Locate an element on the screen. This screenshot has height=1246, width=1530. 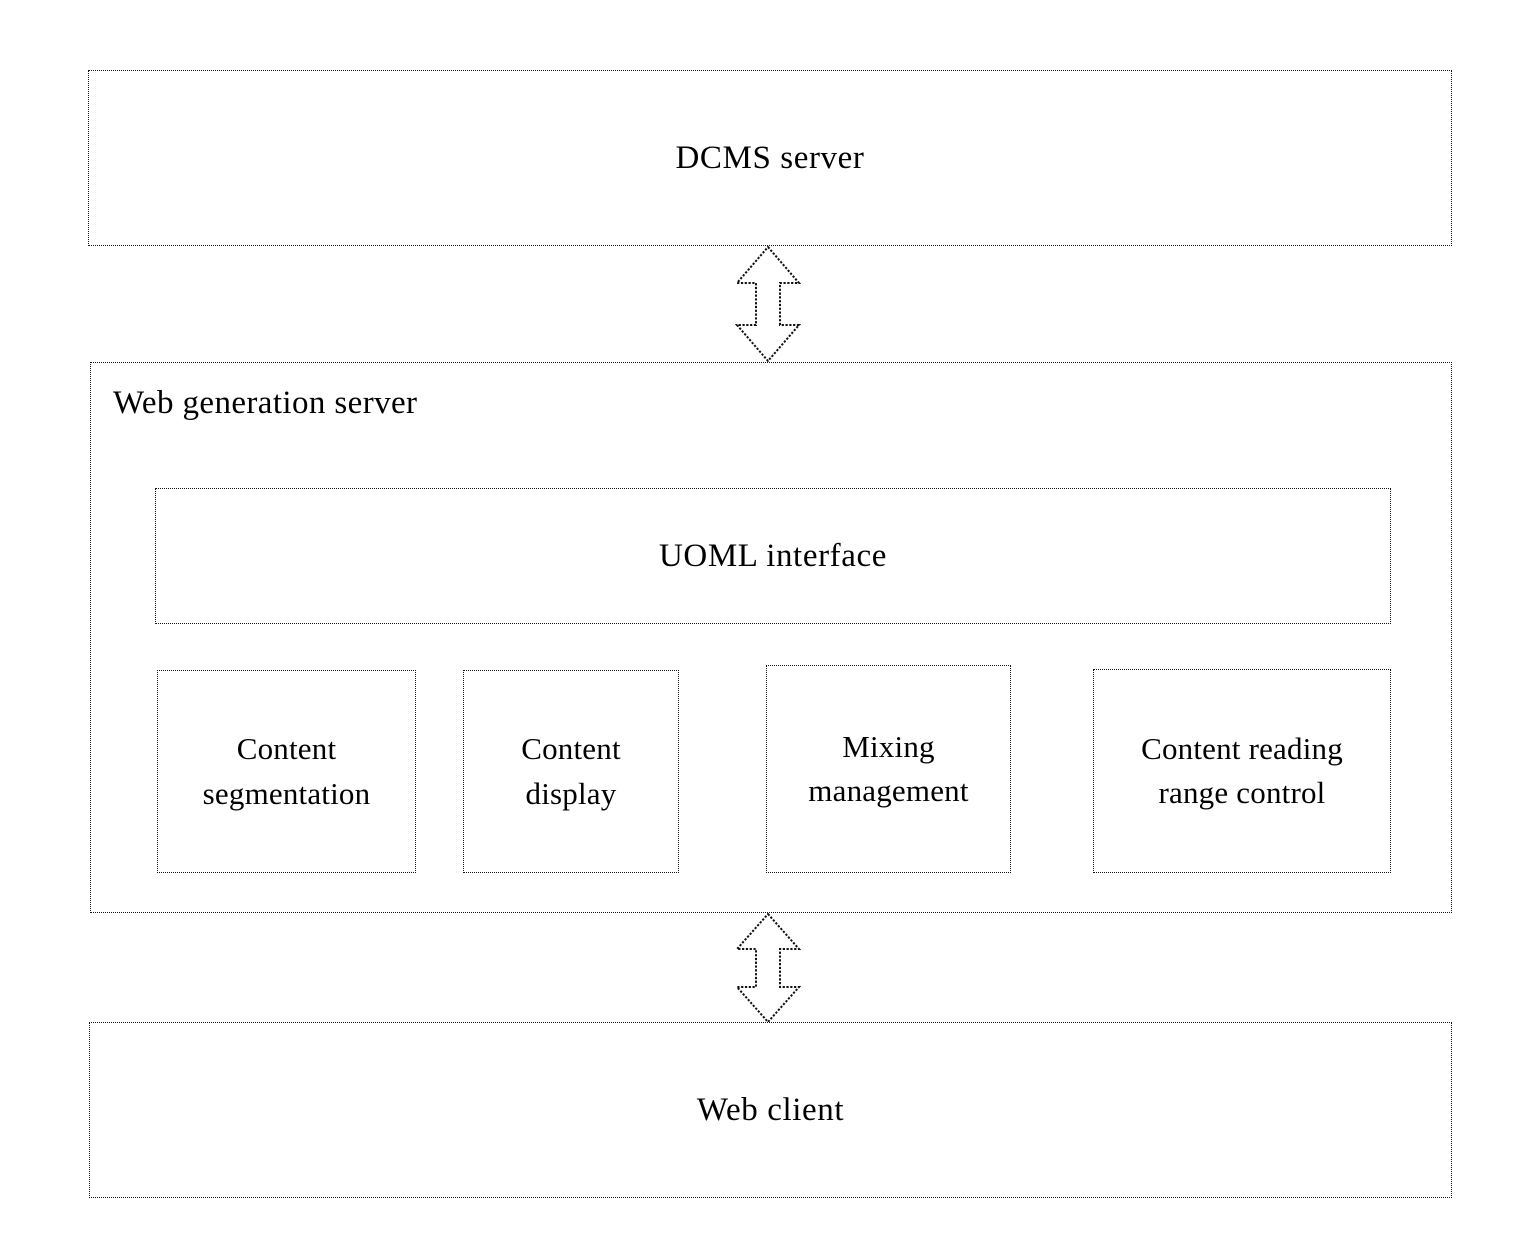
module-content-display: Content display is located at coordinates (571, 771).